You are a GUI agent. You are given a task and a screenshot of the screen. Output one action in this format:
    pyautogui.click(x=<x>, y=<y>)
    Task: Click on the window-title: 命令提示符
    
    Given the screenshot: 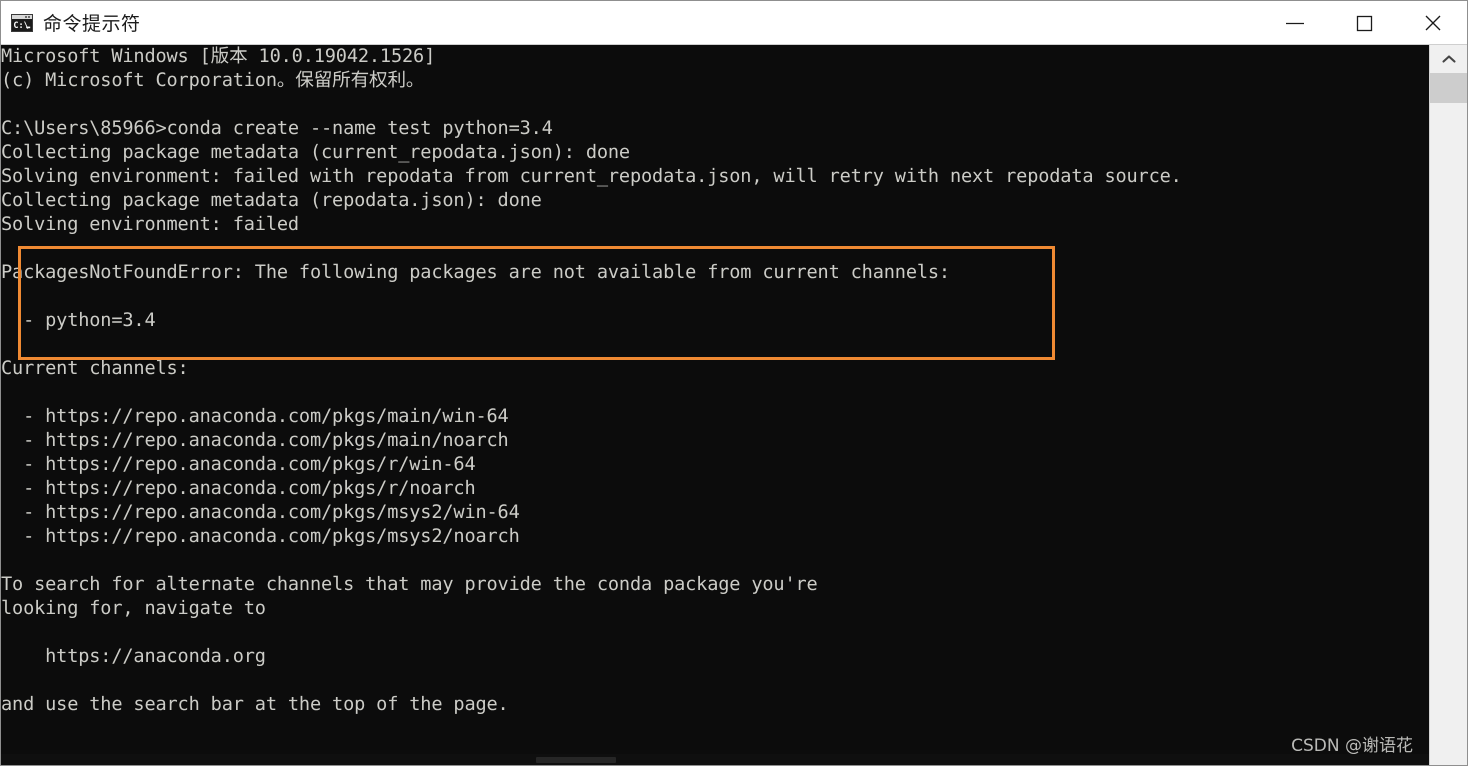 What is the action you would take?
    pyautogui.click(x=92, y=24)
    